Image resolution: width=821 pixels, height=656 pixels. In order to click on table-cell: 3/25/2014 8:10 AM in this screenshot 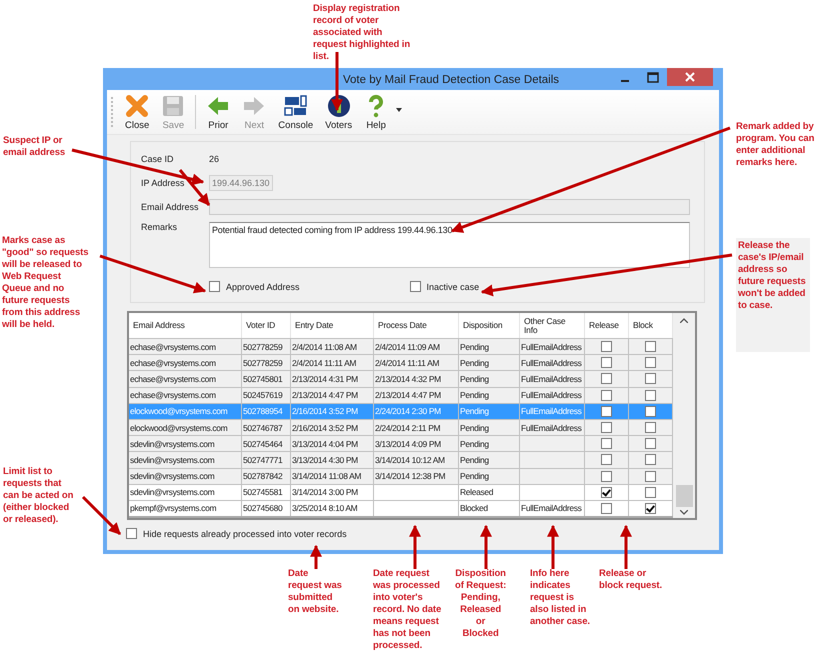, I will do `click(325, 508)`.